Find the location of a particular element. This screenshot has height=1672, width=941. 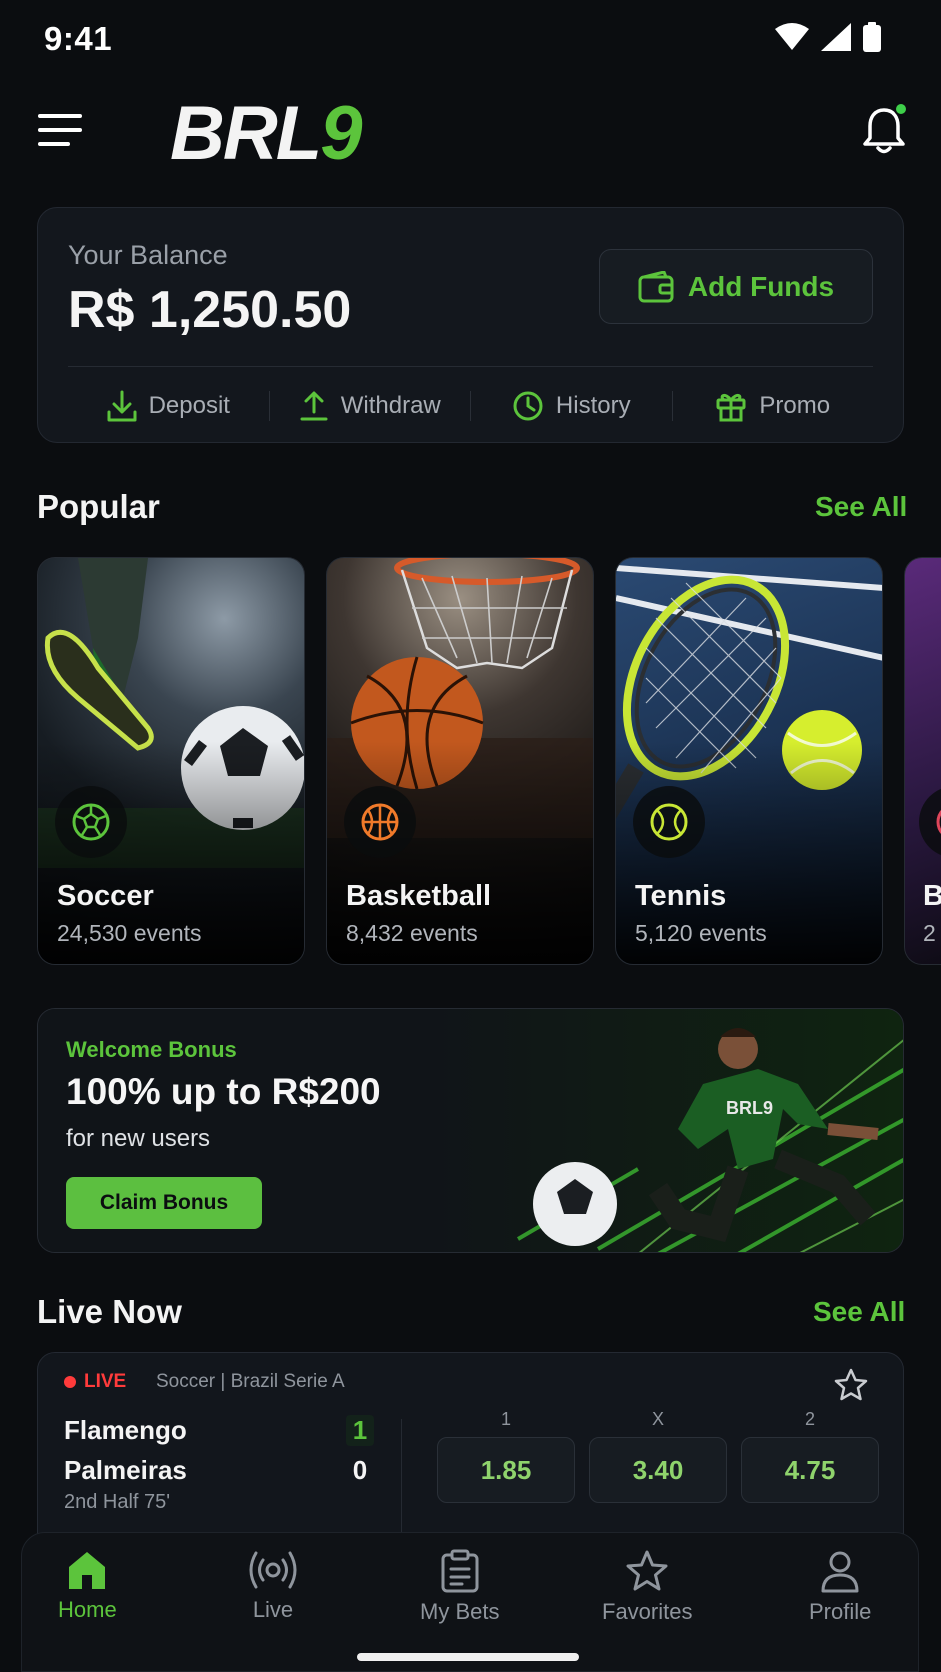

bonus-subtitle: for new users is located at coordinates (138, 1138).